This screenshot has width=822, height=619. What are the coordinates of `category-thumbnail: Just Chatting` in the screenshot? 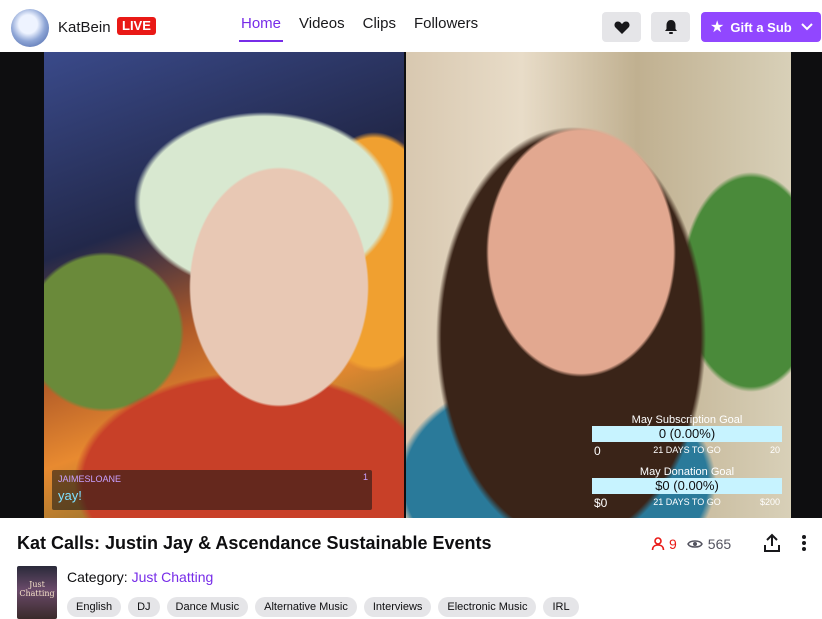 It's located at (37, 592).